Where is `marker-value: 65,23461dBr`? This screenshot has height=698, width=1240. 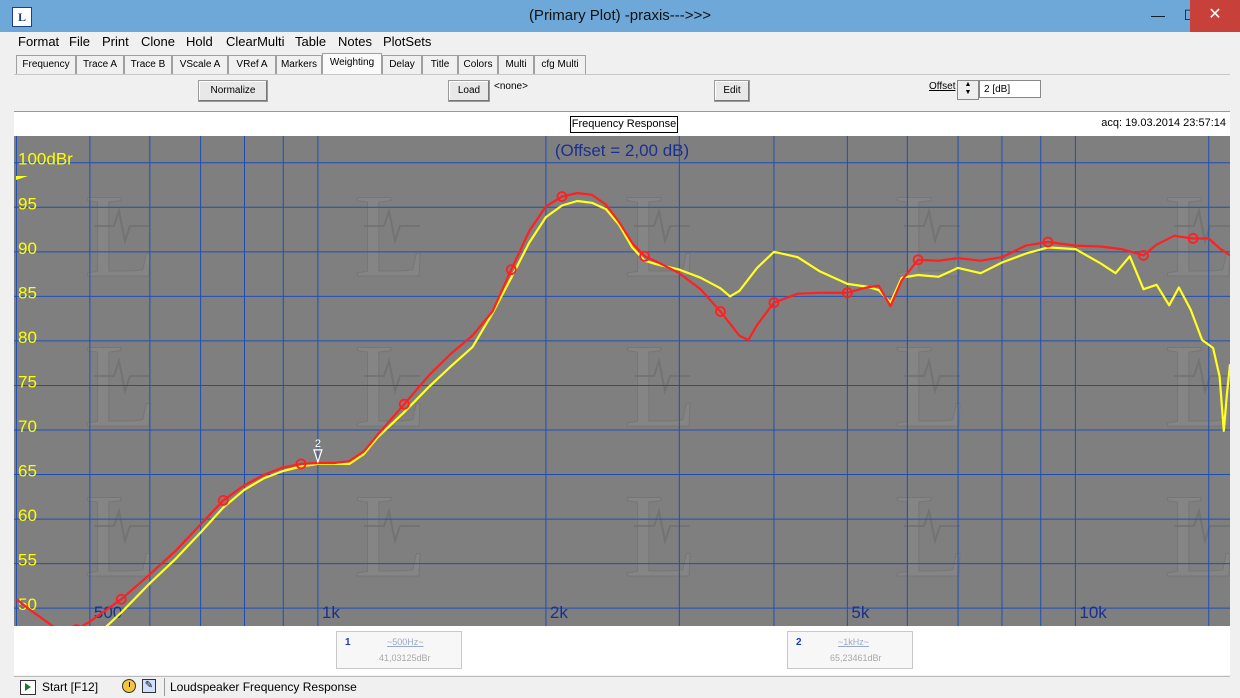 marker-value: 65,23461dBr is located at coordinates (856, 658).